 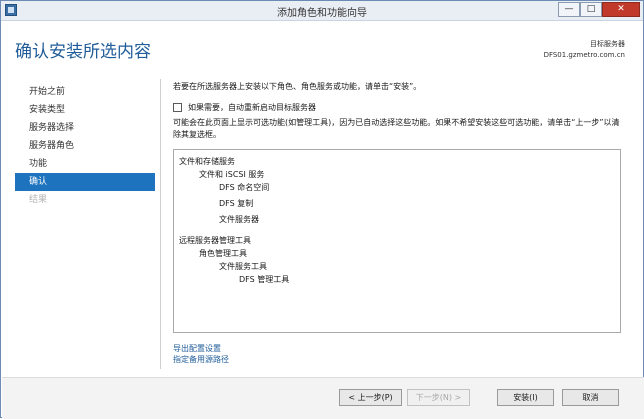 What do you see at coordinates (525, 397) in the screenshot?
I see `install-button: 安装(I)` at bounding box center [525, 397].